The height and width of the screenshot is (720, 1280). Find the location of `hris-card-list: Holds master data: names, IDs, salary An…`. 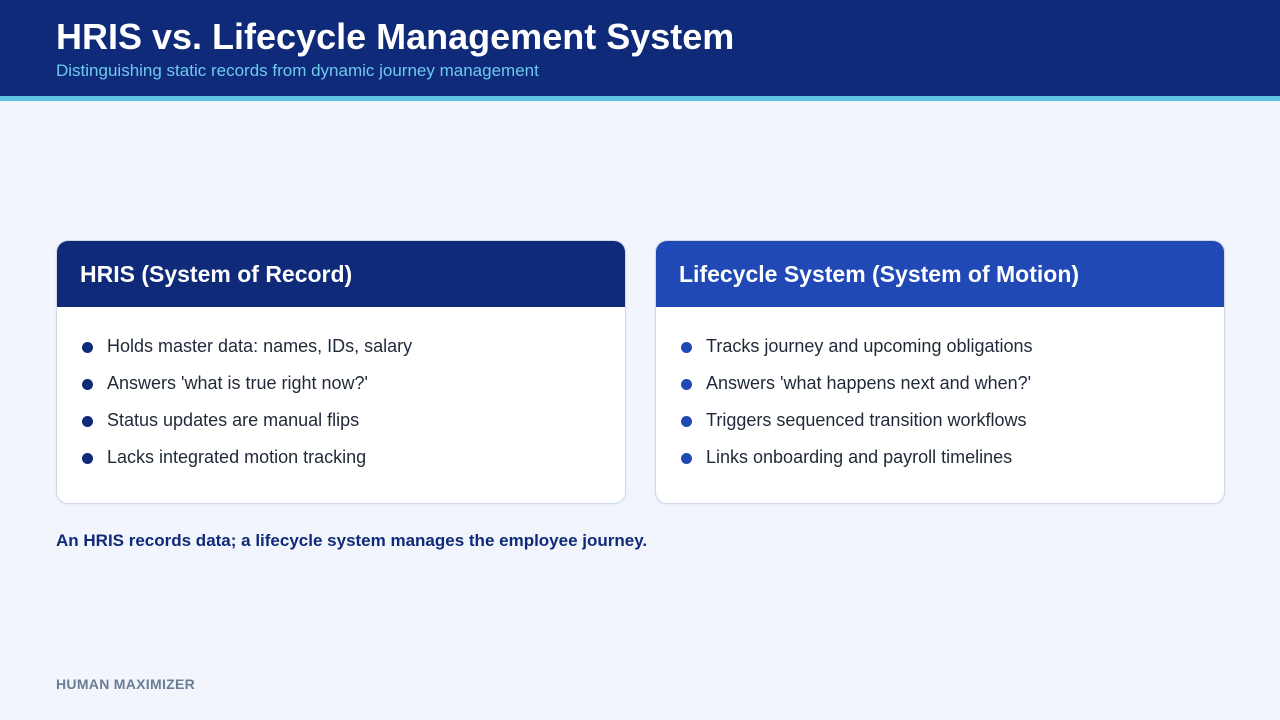

hris-card-list: Holds master data: names, IDs, salary An… is located at coordinates (341, 391).